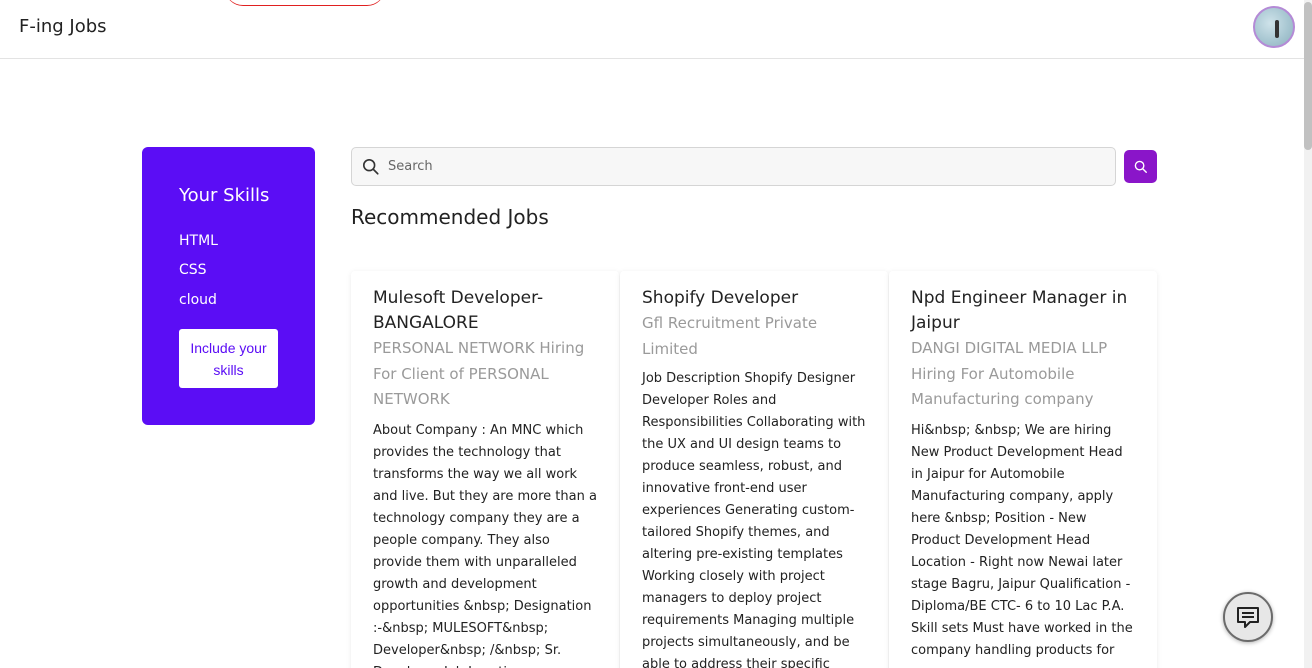 This screenshot has height=668, width=1312. Describe the element at coordinates (193, 270) in the screenshot. I see `skill-item: CSS` at that location.